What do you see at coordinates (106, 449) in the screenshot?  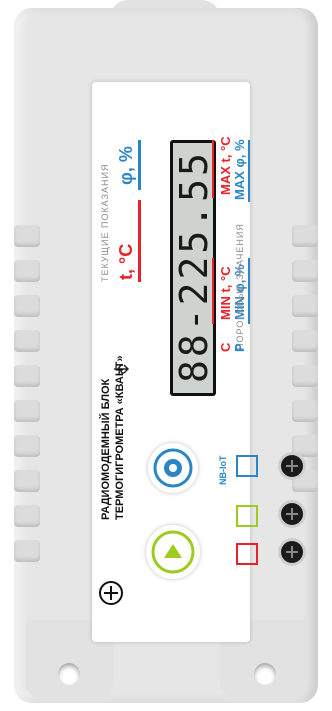 I see `device-title-line1: РАДИОМОДЕМНЫЙ БЛОК` at bounding box center [106, 449].